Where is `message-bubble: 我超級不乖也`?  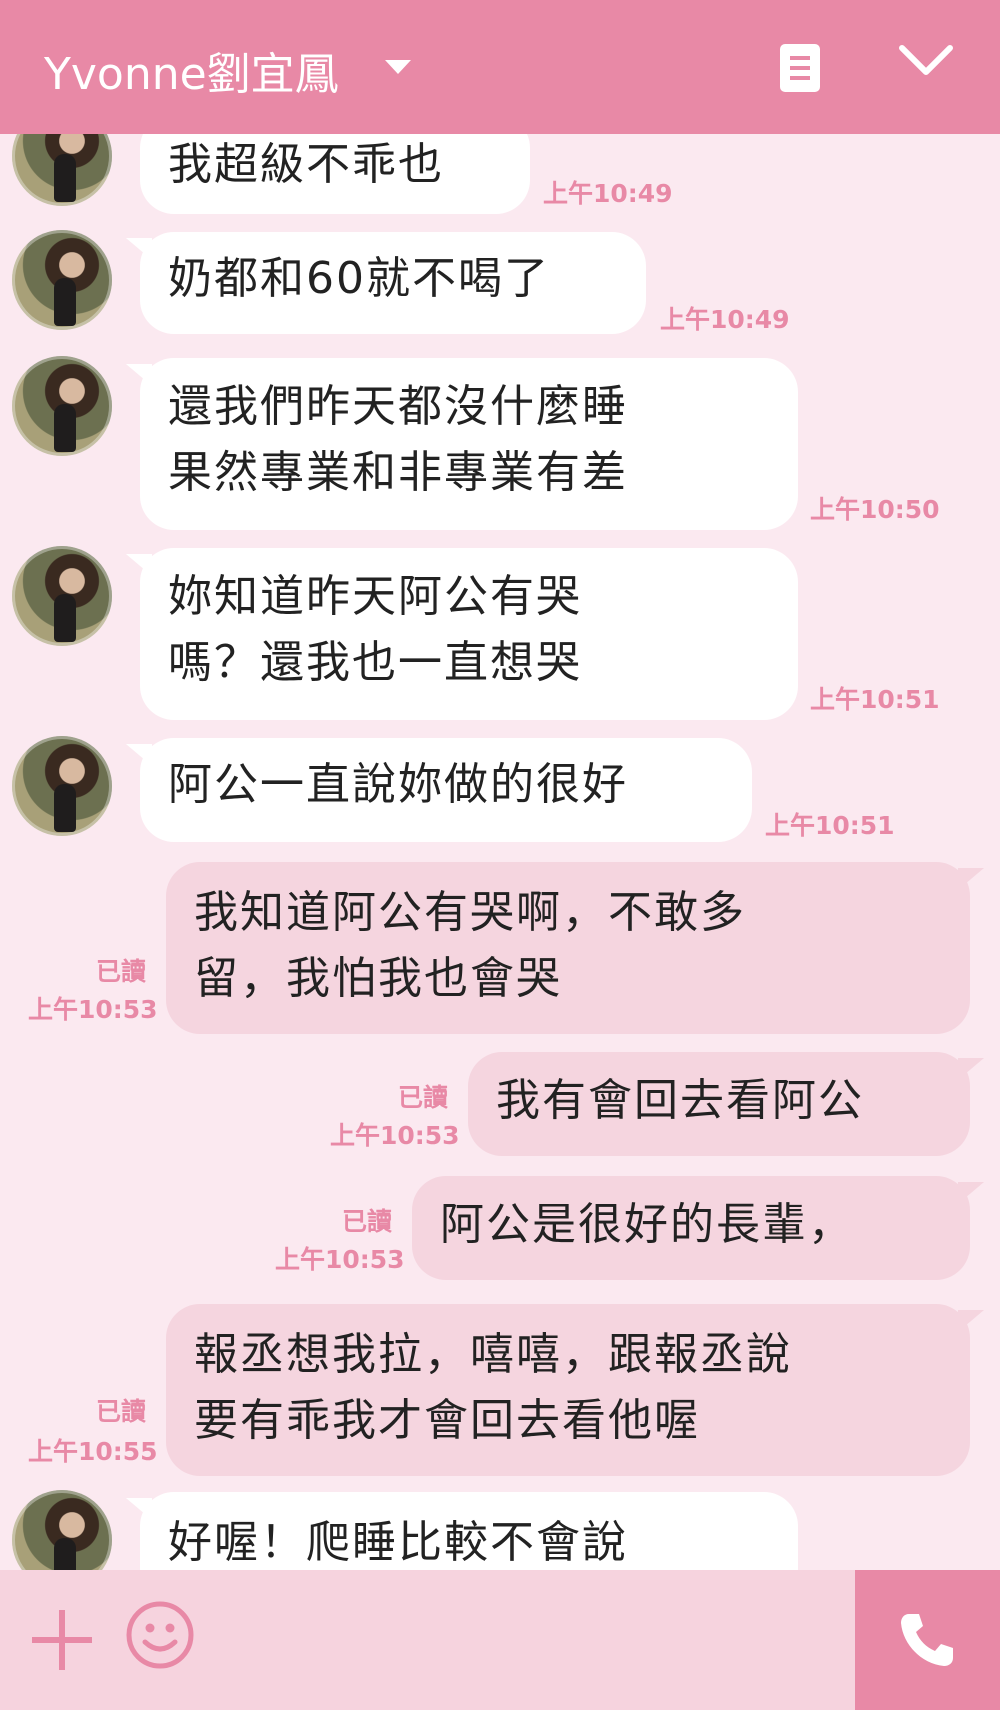
message-bubble: 我超級不乖也 is located at coordinates (328, 174).